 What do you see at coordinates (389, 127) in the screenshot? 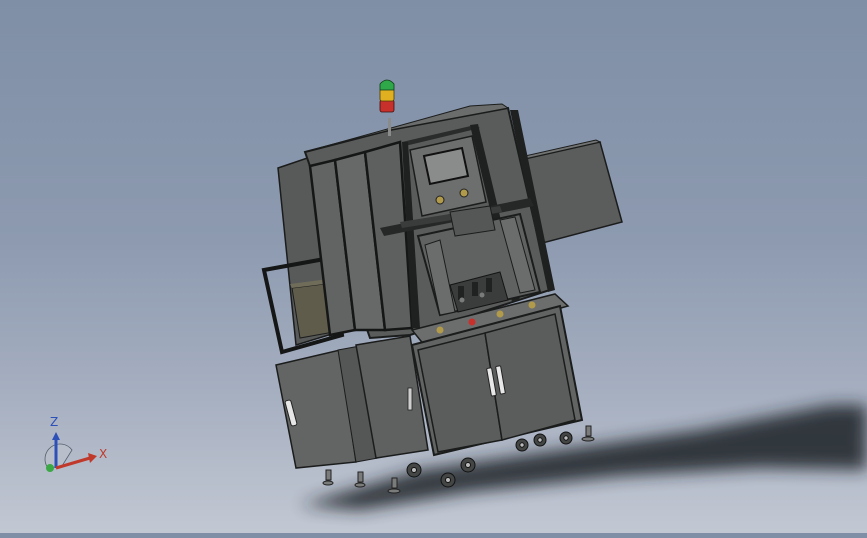
I see `signal-tower-pole` at bounding box center [389, 127].